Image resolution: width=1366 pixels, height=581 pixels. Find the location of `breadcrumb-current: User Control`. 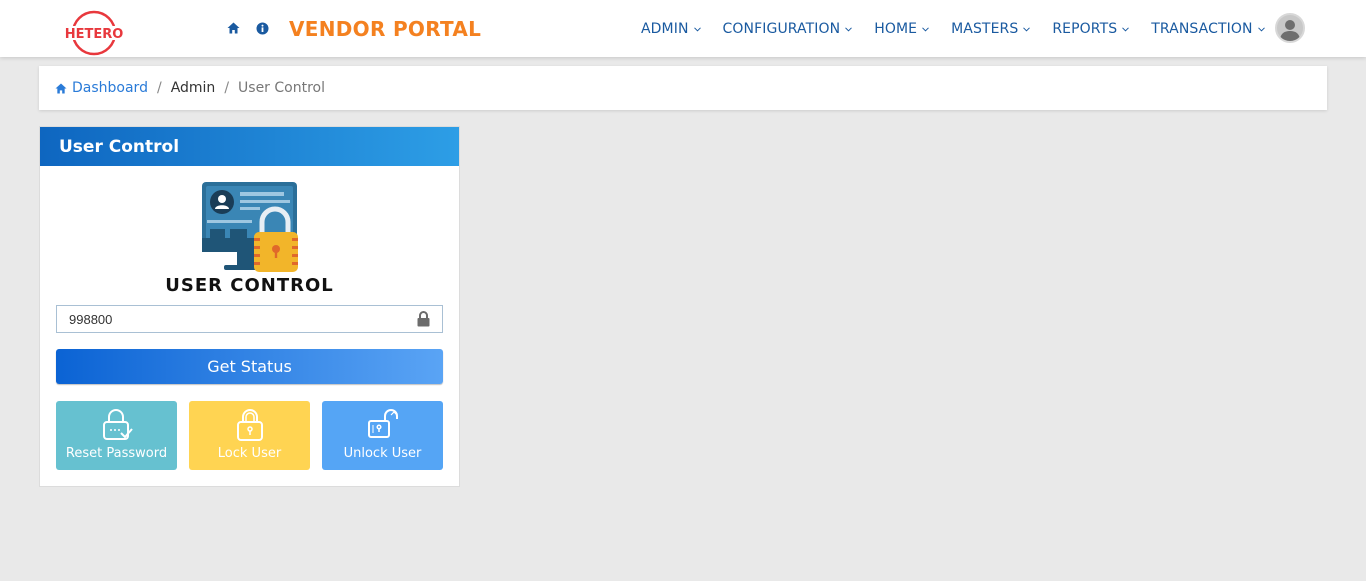

breadcrumb-current: User Control is located at coordinates (281, 88).